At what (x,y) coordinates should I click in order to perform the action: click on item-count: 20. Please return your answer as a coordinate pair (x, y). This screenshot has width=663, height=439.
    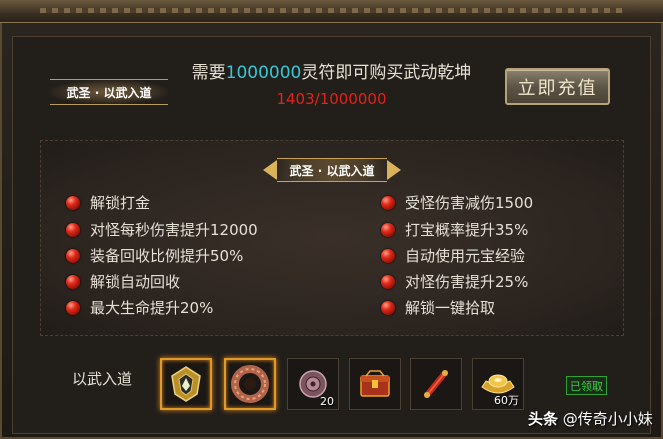
    Looking at the image, I should click on (327, 401).